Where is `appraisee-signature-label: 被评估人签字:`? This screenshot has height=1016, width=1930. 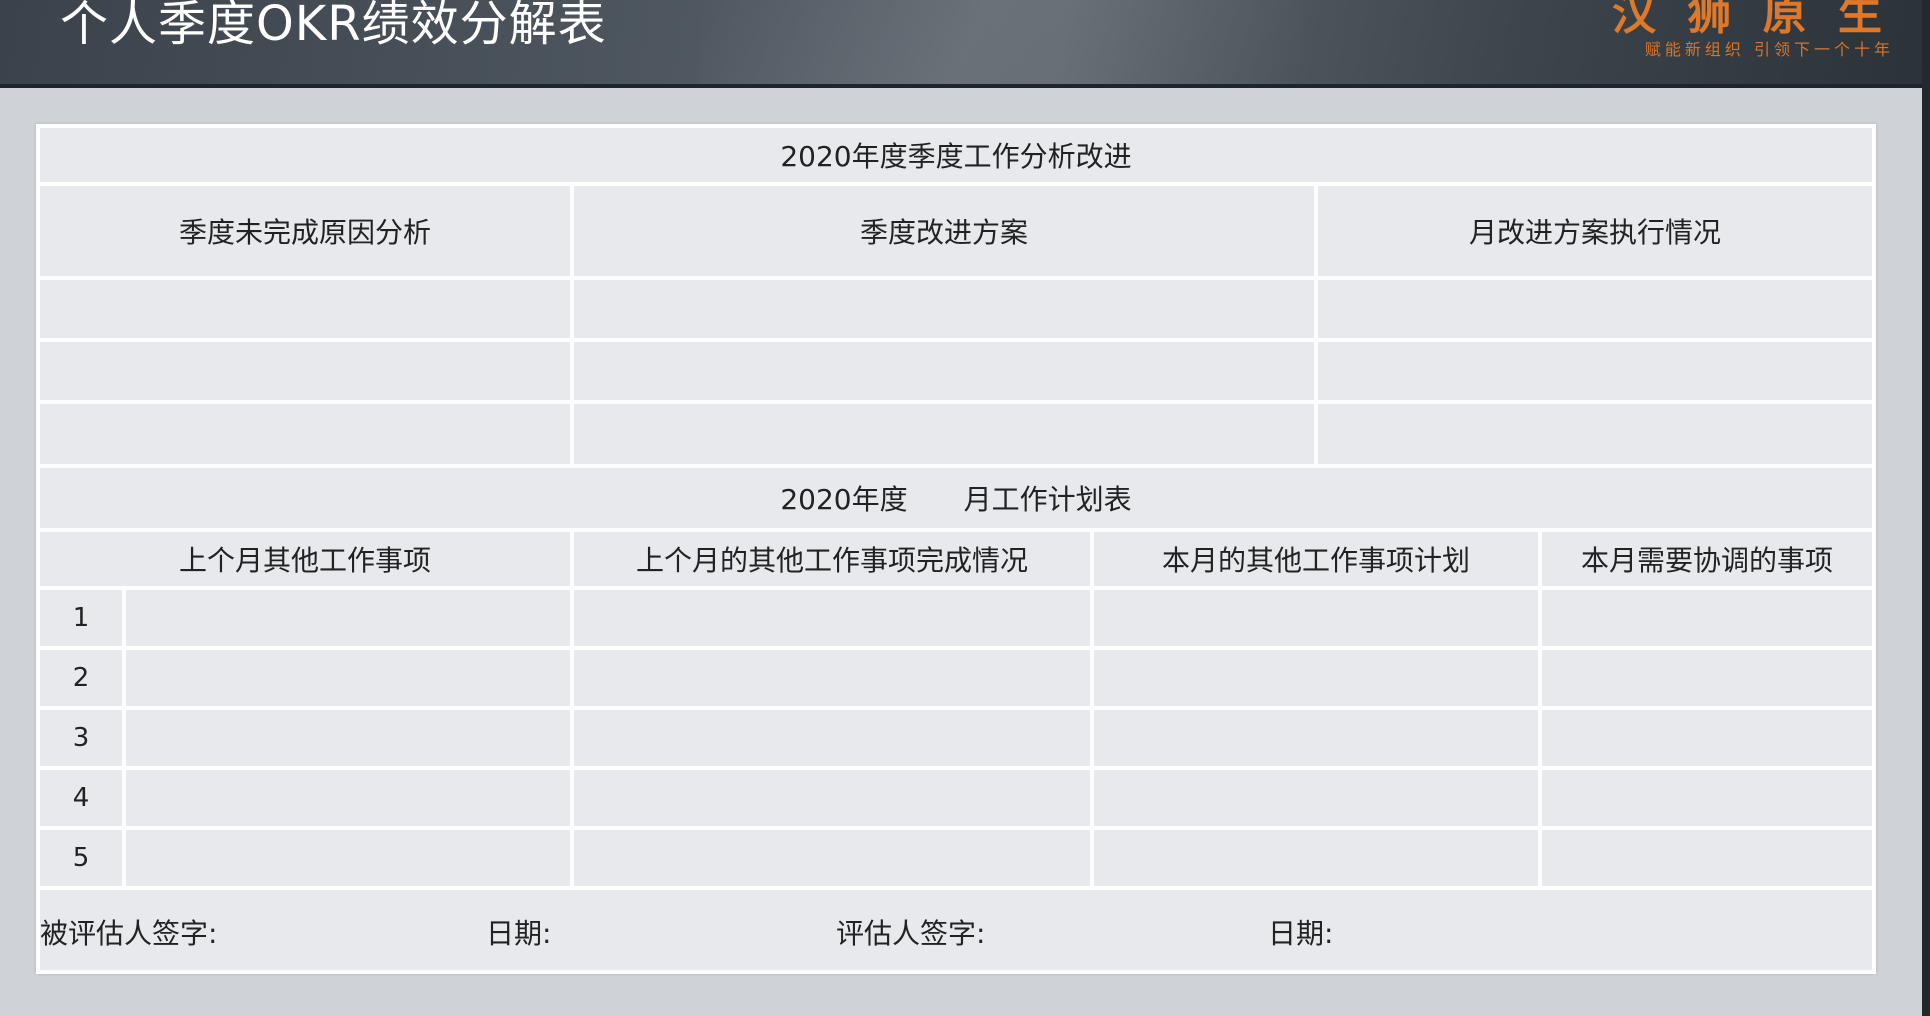 appraisee-signature-label: 被评估人签字: is located at coordinates (129, 933).